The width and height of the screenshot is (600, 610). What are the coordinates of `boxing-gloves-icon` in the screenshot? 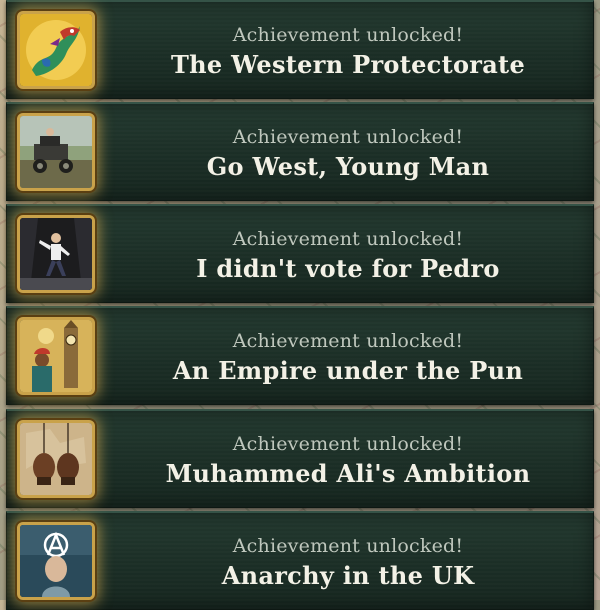 It's located at (56, 459).